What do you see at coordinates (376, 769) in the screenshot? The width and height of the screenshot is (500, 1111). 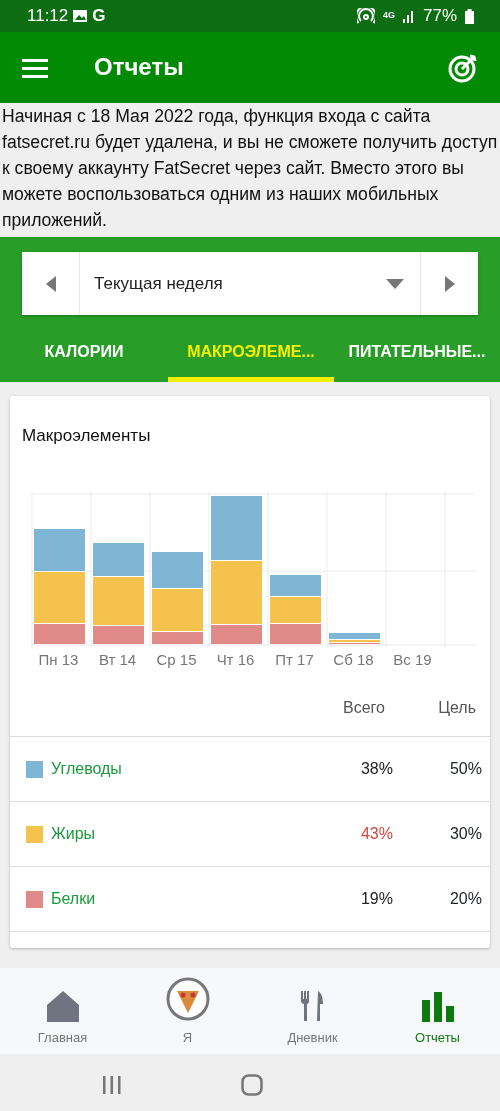 I see `total-value: 38%` at bounding box center [376, 769].